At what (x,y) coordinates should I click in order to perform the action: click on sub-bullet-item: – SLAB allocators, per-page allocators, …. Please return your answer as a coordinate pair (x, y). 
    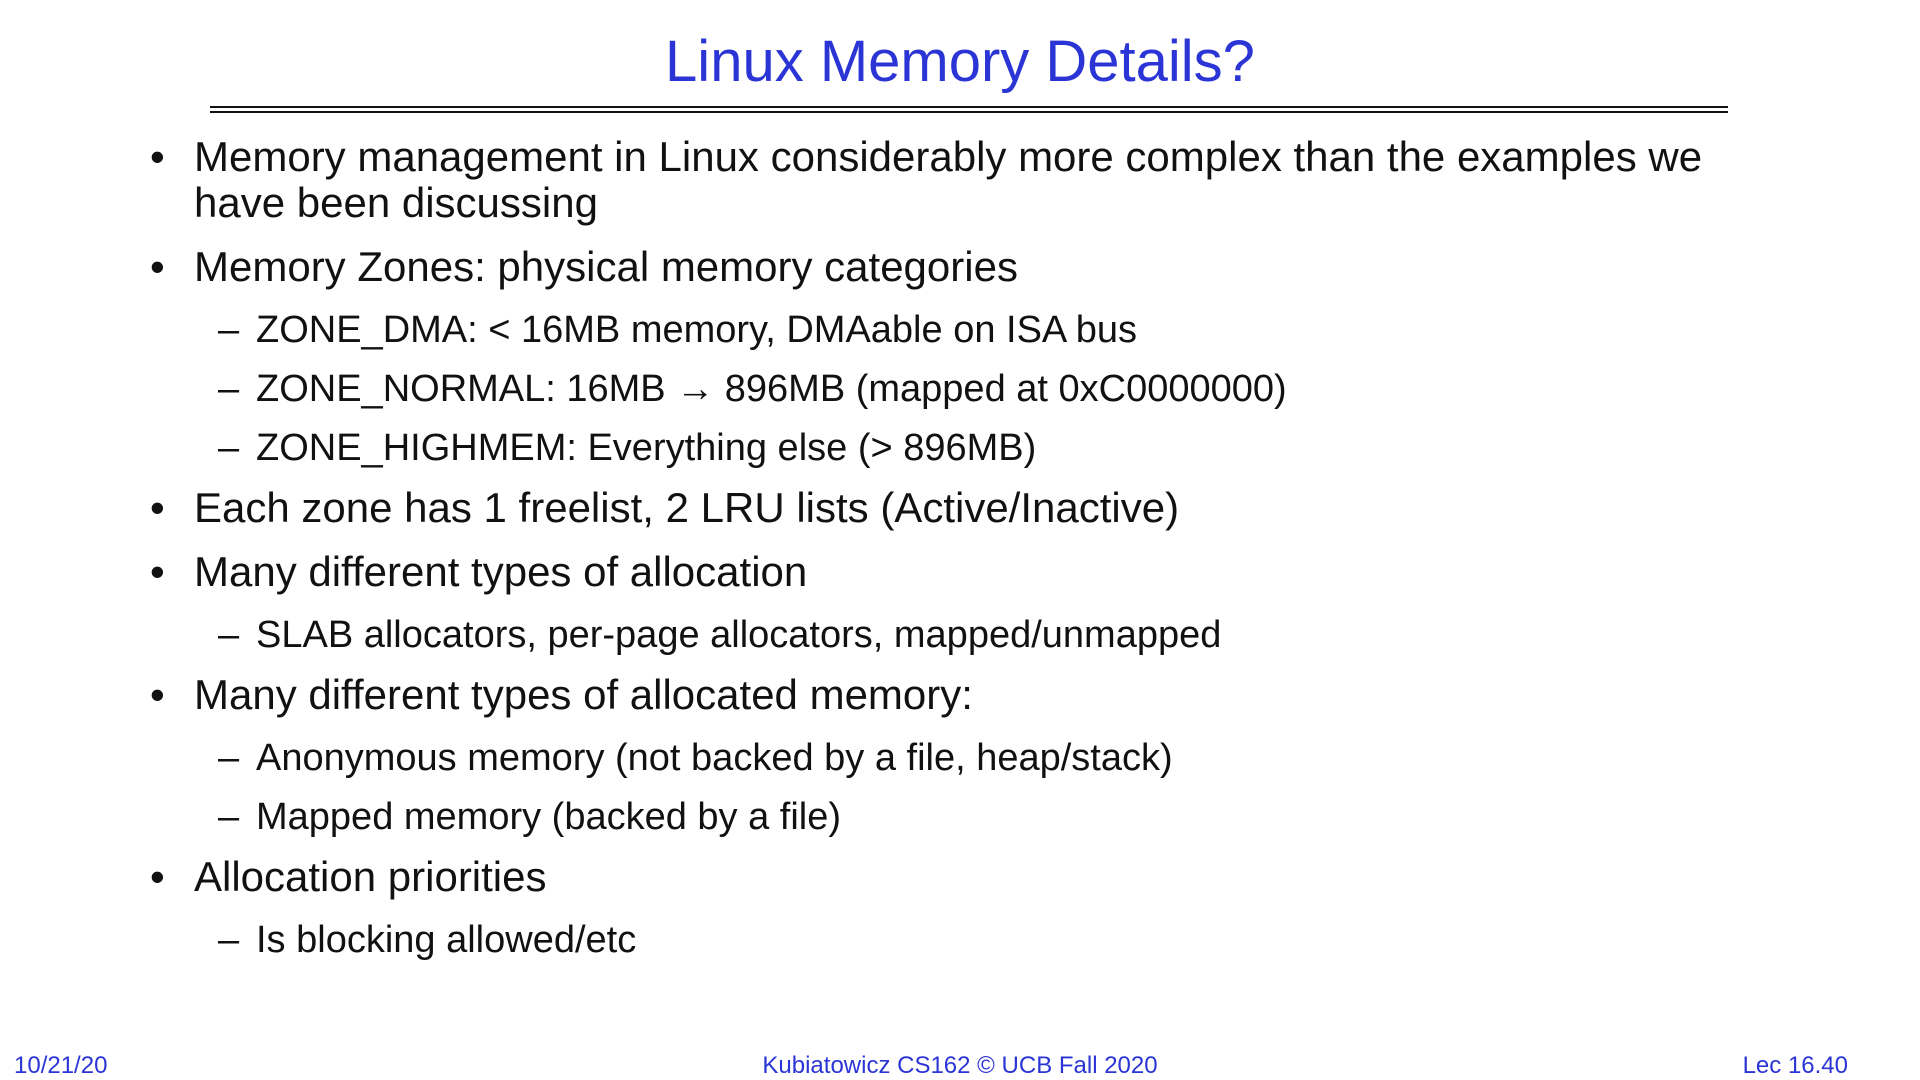
    Looking at the image, I should click on (960, 635).